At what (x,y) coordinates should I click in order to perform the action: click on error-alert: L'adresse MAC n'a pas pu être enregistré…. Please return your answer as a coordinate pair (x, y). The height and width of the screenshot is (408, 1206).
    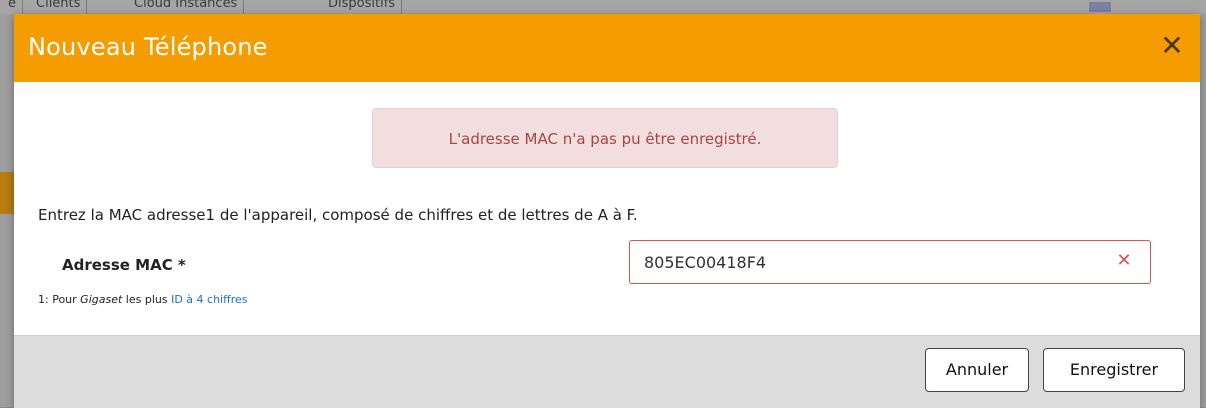
    Looking at the image, I should click on (605, 138).